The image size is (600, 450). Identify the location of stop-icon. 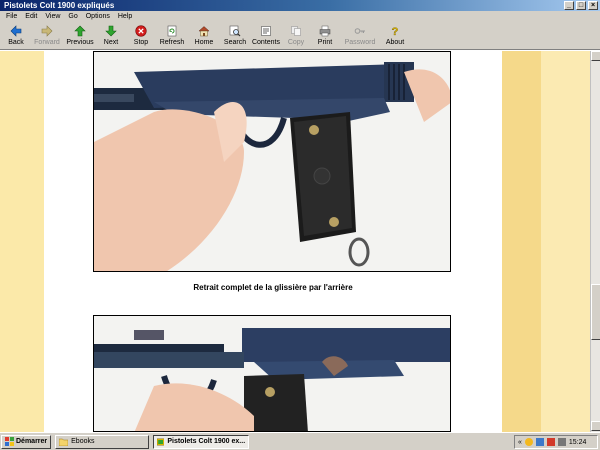
(141, 31).